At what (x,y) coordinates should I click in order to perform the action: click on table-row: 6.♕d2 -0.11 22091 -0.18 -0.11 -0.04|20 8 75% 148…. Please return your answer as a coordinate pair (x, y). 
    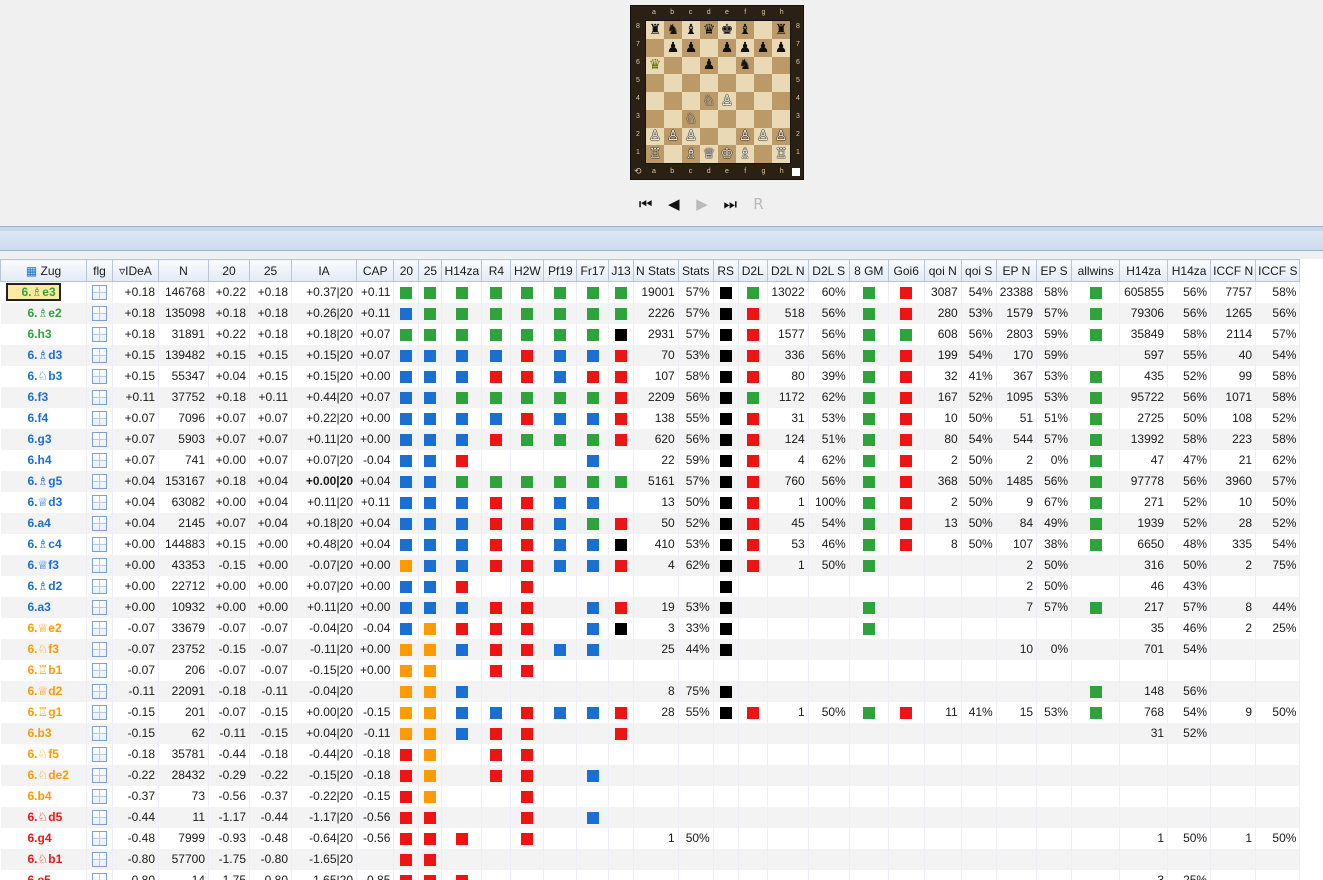
    Looking at the image, I should click on (650, 691).